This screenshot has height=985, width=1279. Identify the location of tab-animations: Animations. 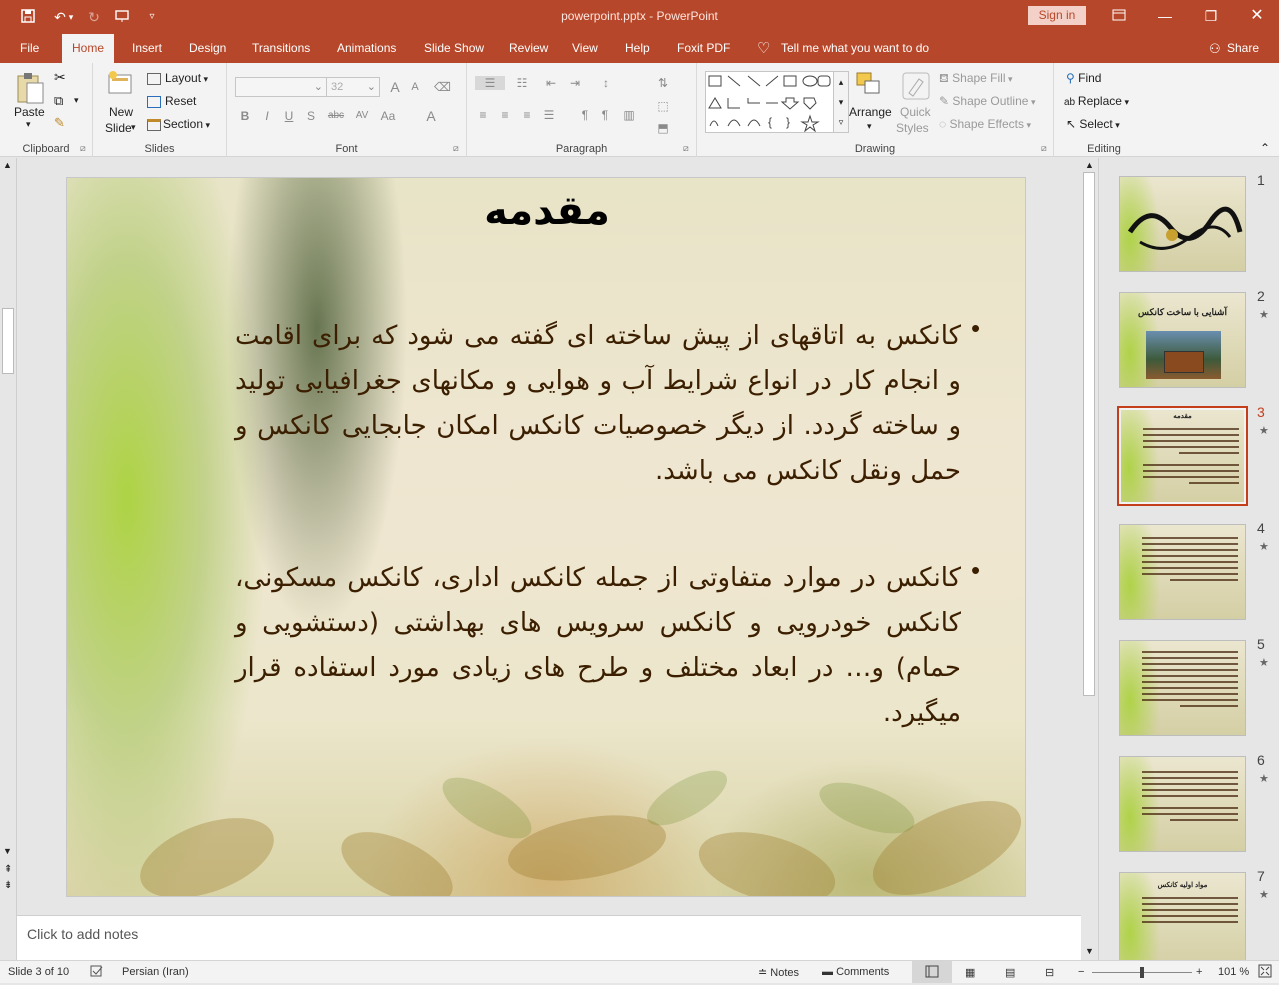
(366, 48).